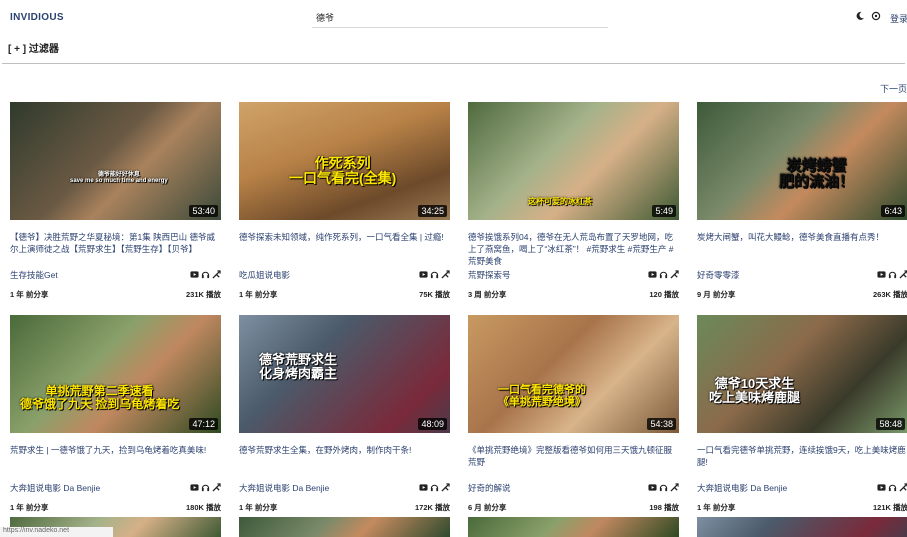 The image size is (907, 537). Describe the element at coordinates (664, 507) in the screenshot. I see `view-count: 198 播放` at that location.